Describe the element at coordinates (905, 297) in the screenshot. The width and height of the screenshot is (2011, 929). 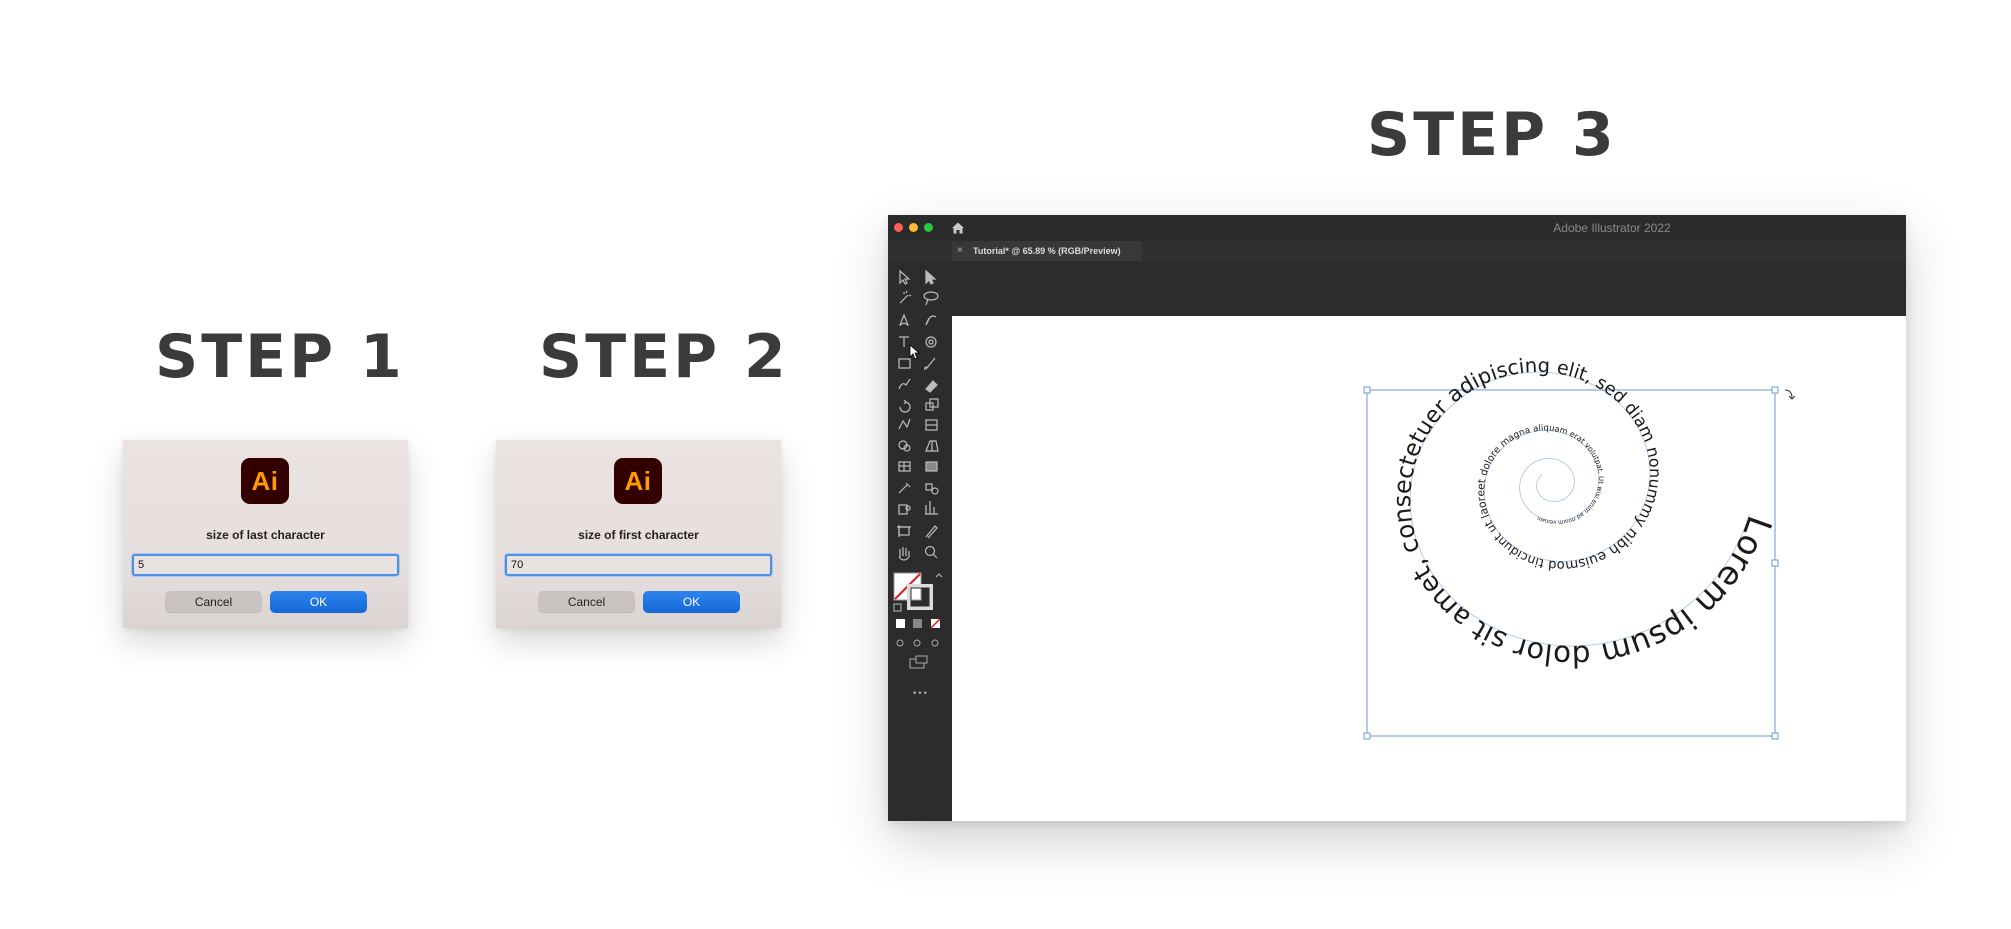
I see `magic-wand-icon` at that location.